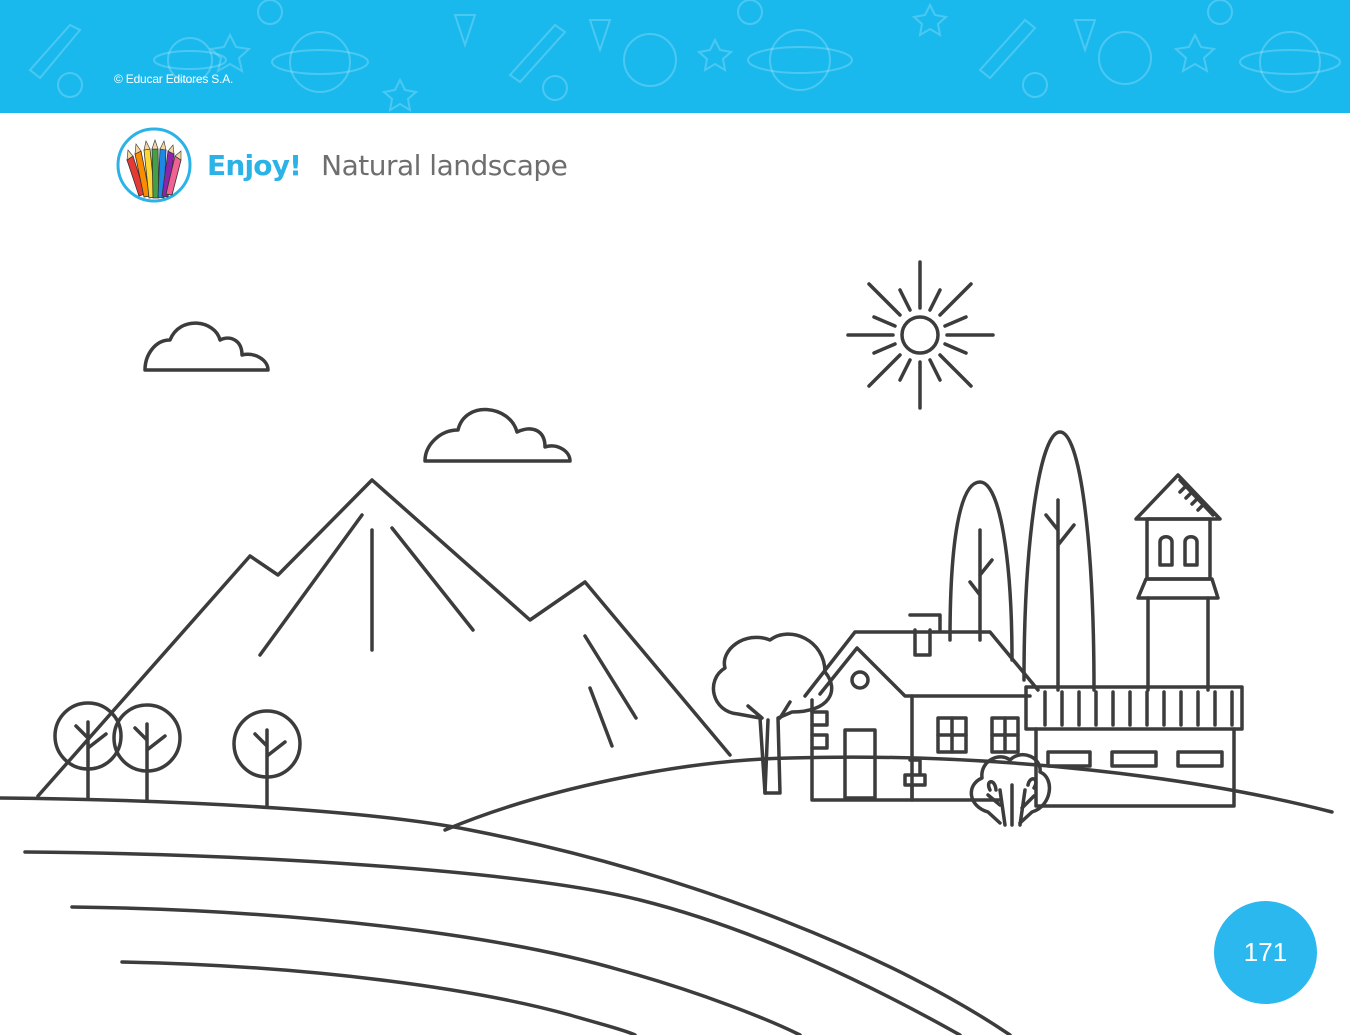 Image resolution: width=1350 pixels, height=1035 pixels. What do you see at coordinates (920, 335) in the screenshot?
I see `sun-drawing` at bounding box center [920, 335].